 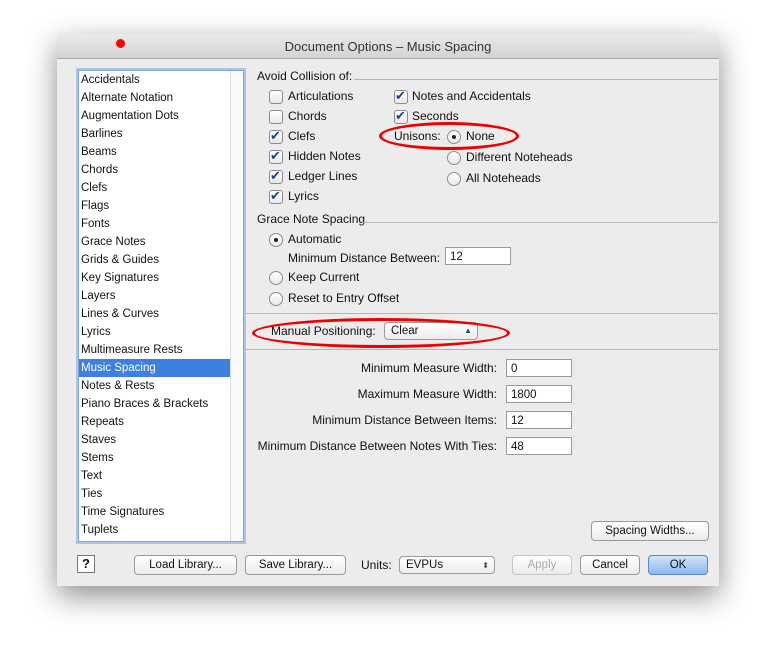 What do you see at coordinates (449, 136) in the screenshot?
I see `annotation-oval-unisons` at bounding box center [449, 136].